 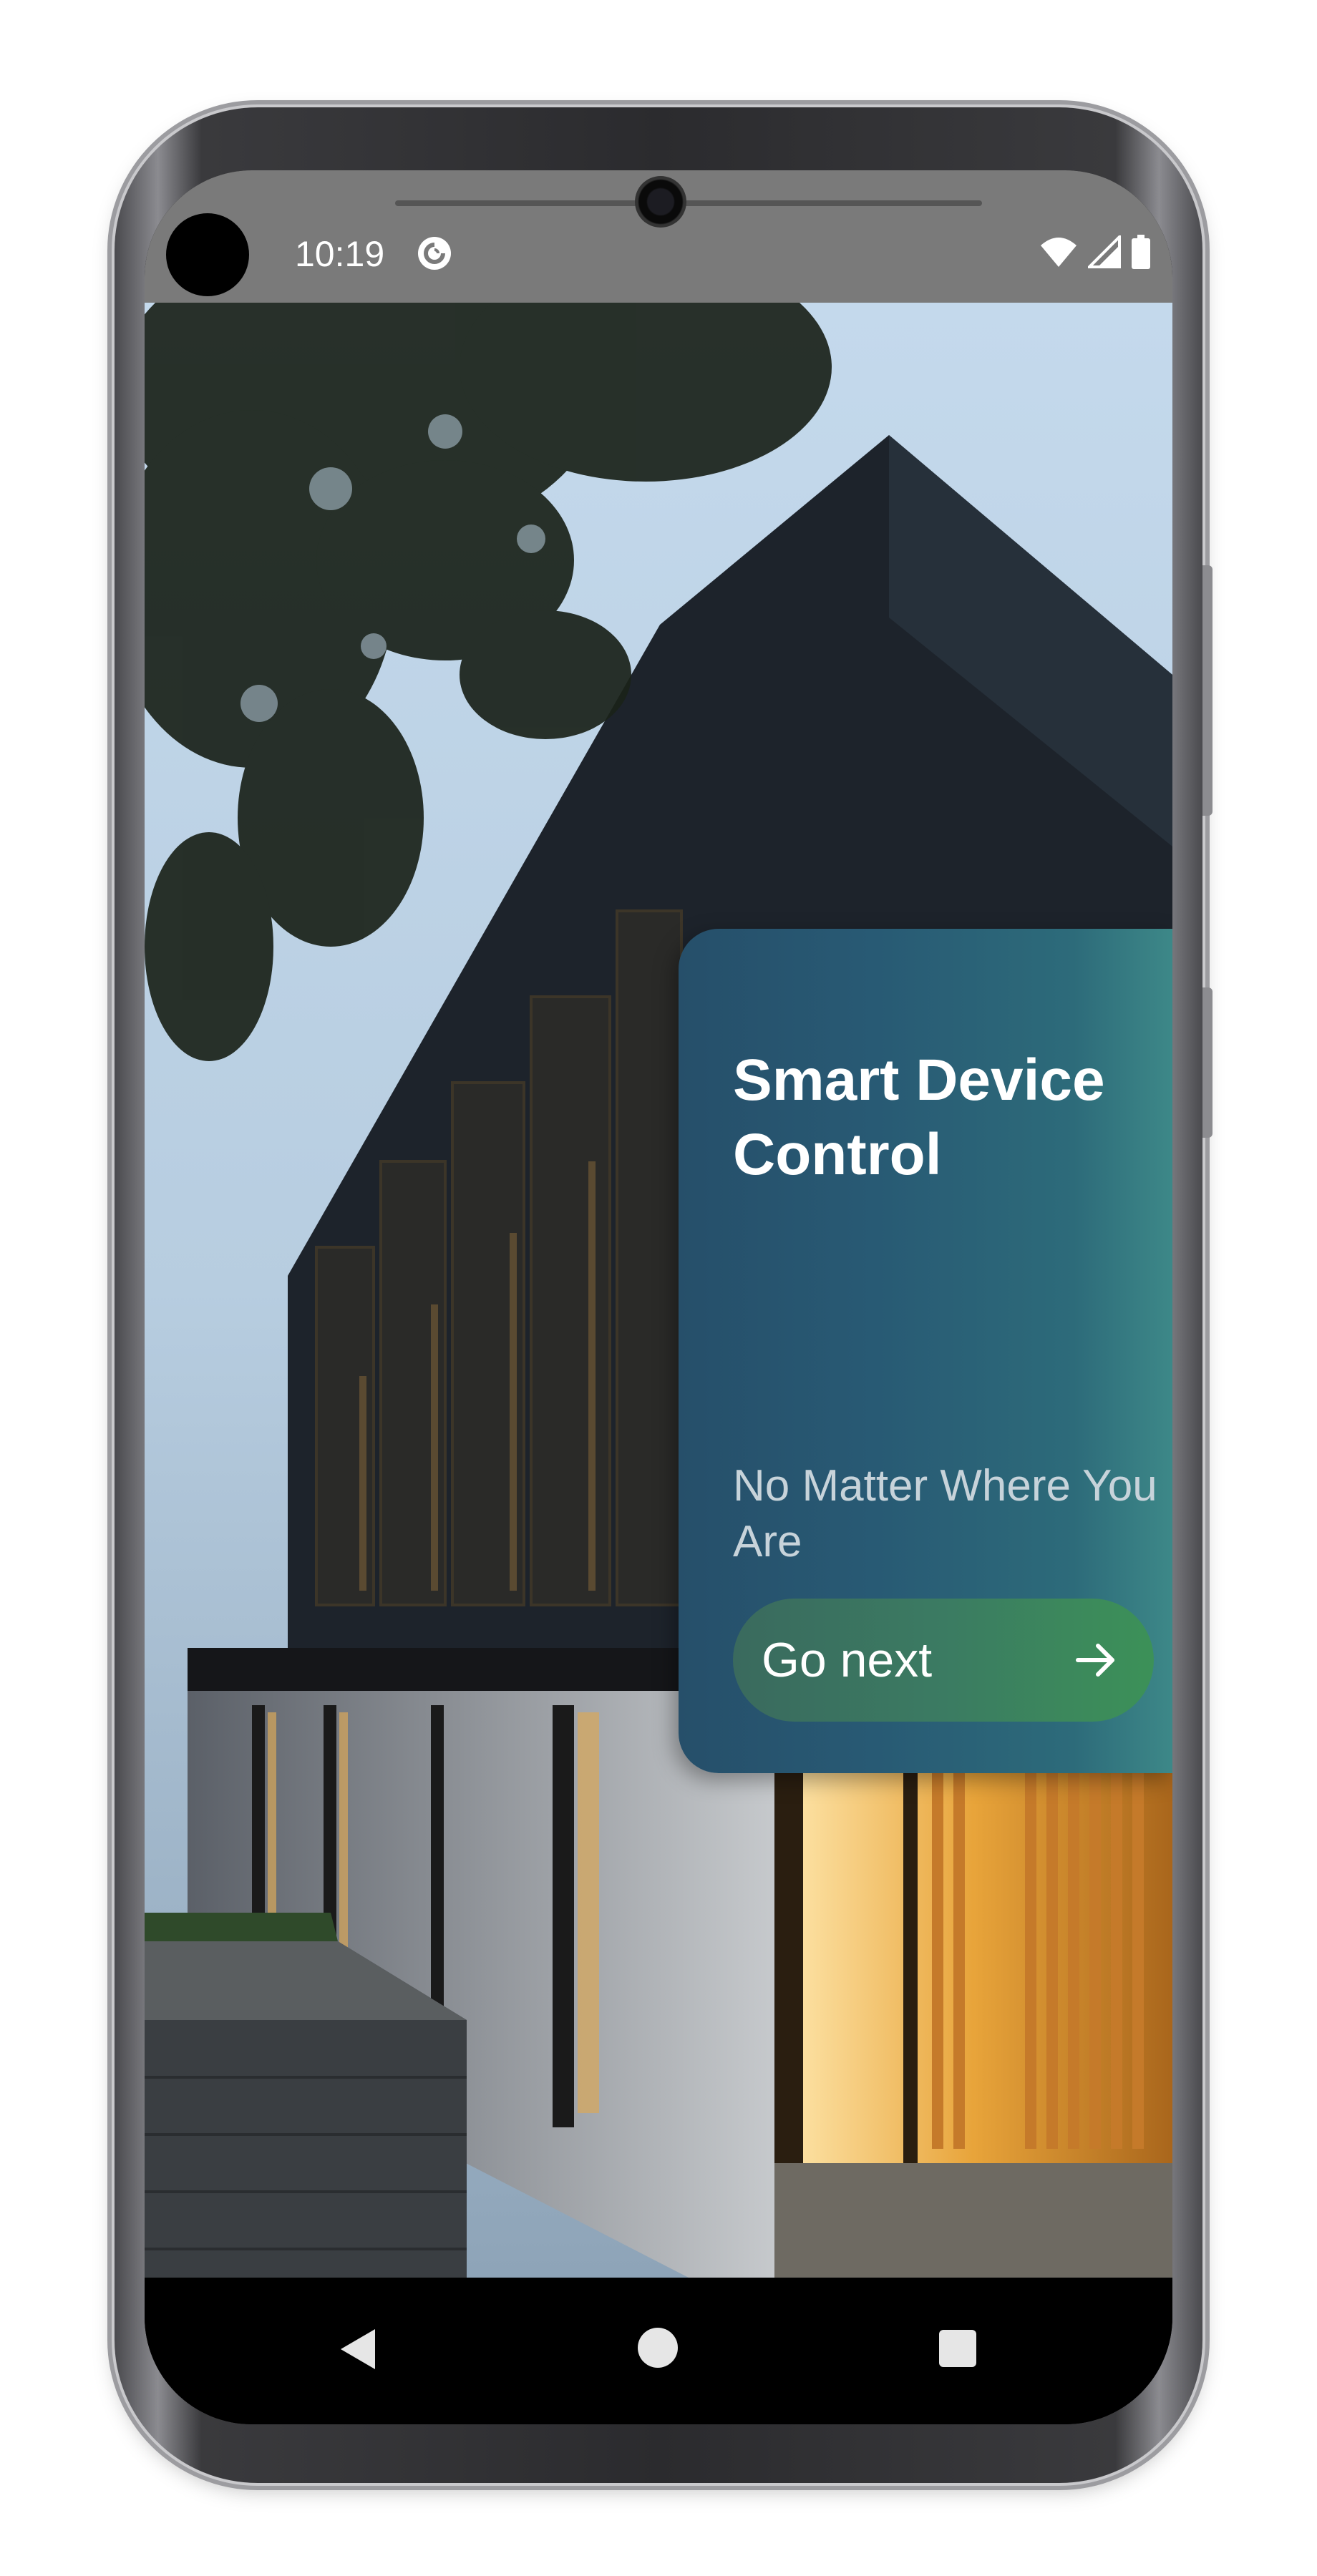 I want to click on go-next-button: Go next, so click(x=943, y=1660).